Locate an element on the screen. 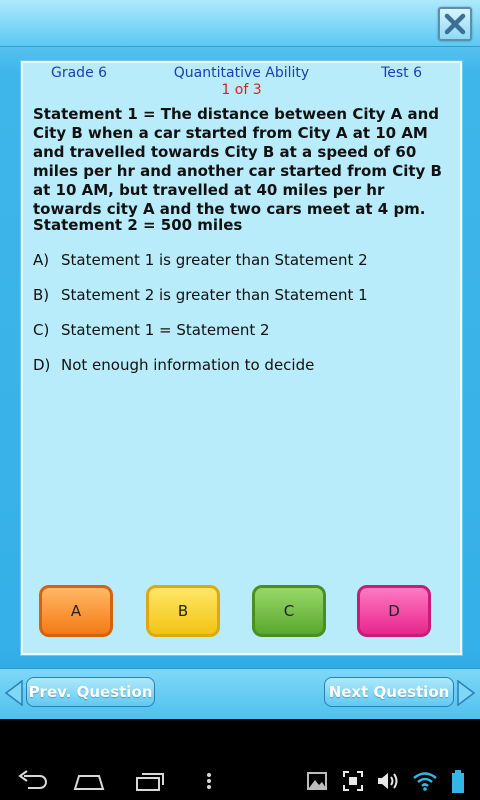 Image resolution: width=480 pixels, height=800 pixels. home-icon is located at coordinates (89, 781).